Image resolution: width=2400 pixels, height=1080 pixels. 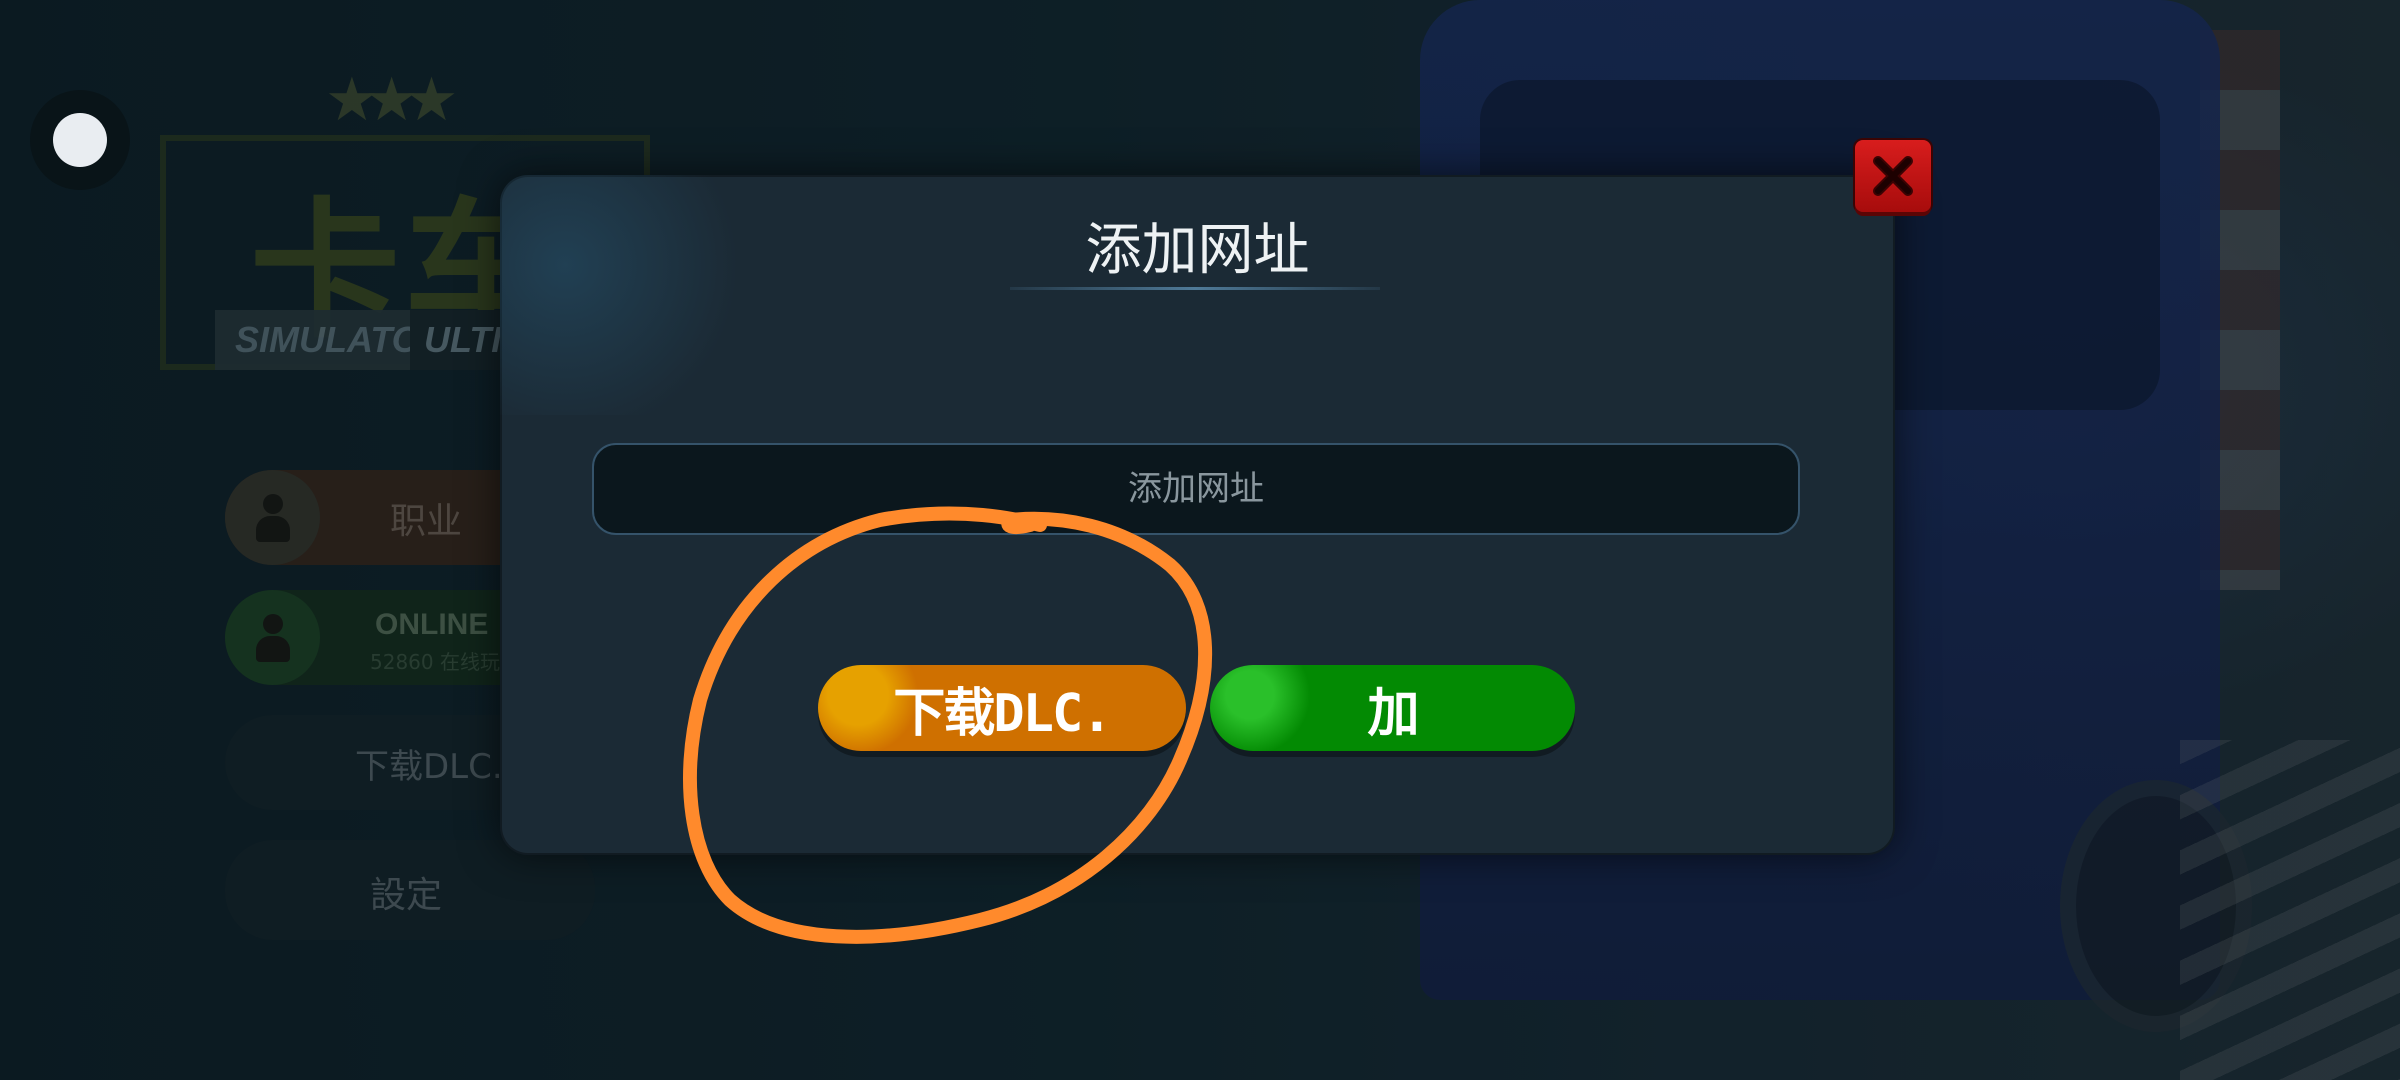 What do you see at coordinates (1196, 489) in the screenshot?
I see `url-input` at bounding box center [1196, 489].